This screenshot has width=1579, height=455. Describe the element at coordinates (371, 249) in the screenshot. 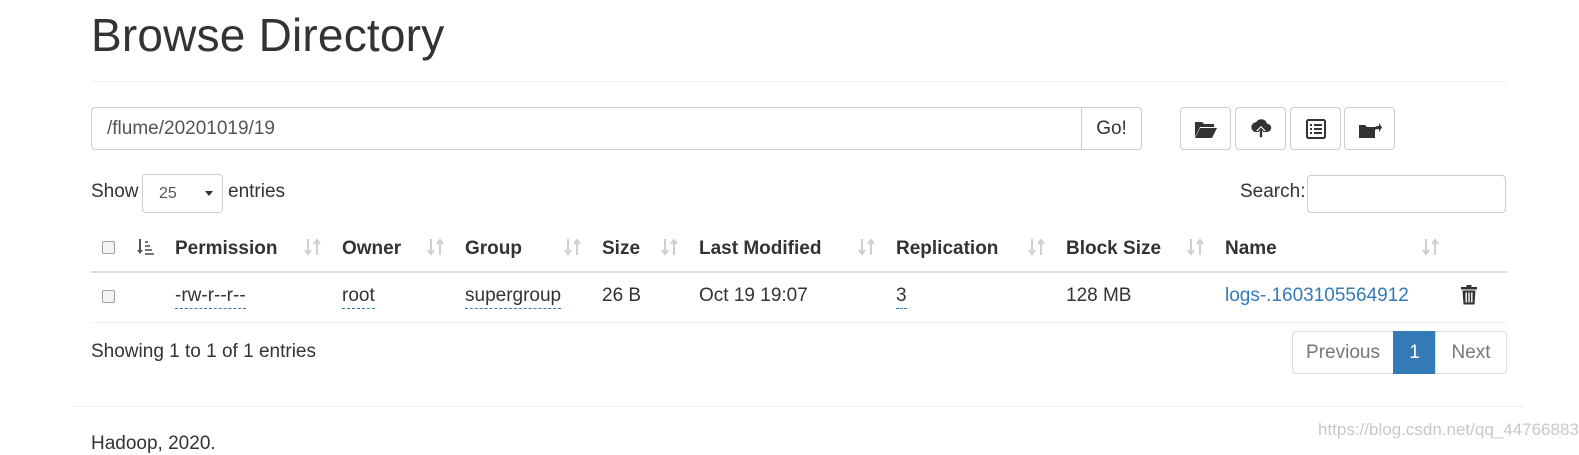

I see `col-header-owner: Owner` at that location.